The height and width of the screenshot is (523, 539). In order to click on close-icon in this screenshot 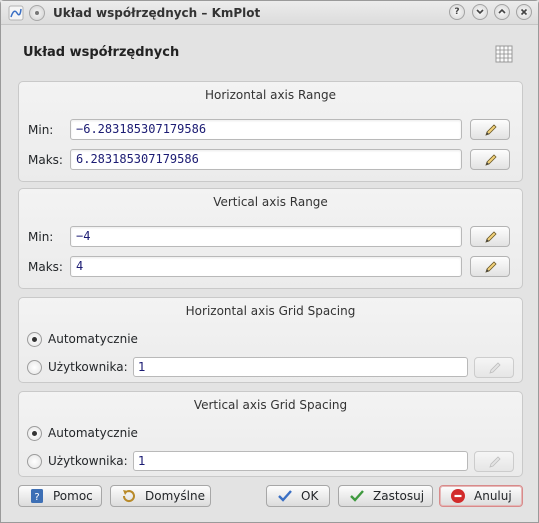, I will do `click(524, 12)`.